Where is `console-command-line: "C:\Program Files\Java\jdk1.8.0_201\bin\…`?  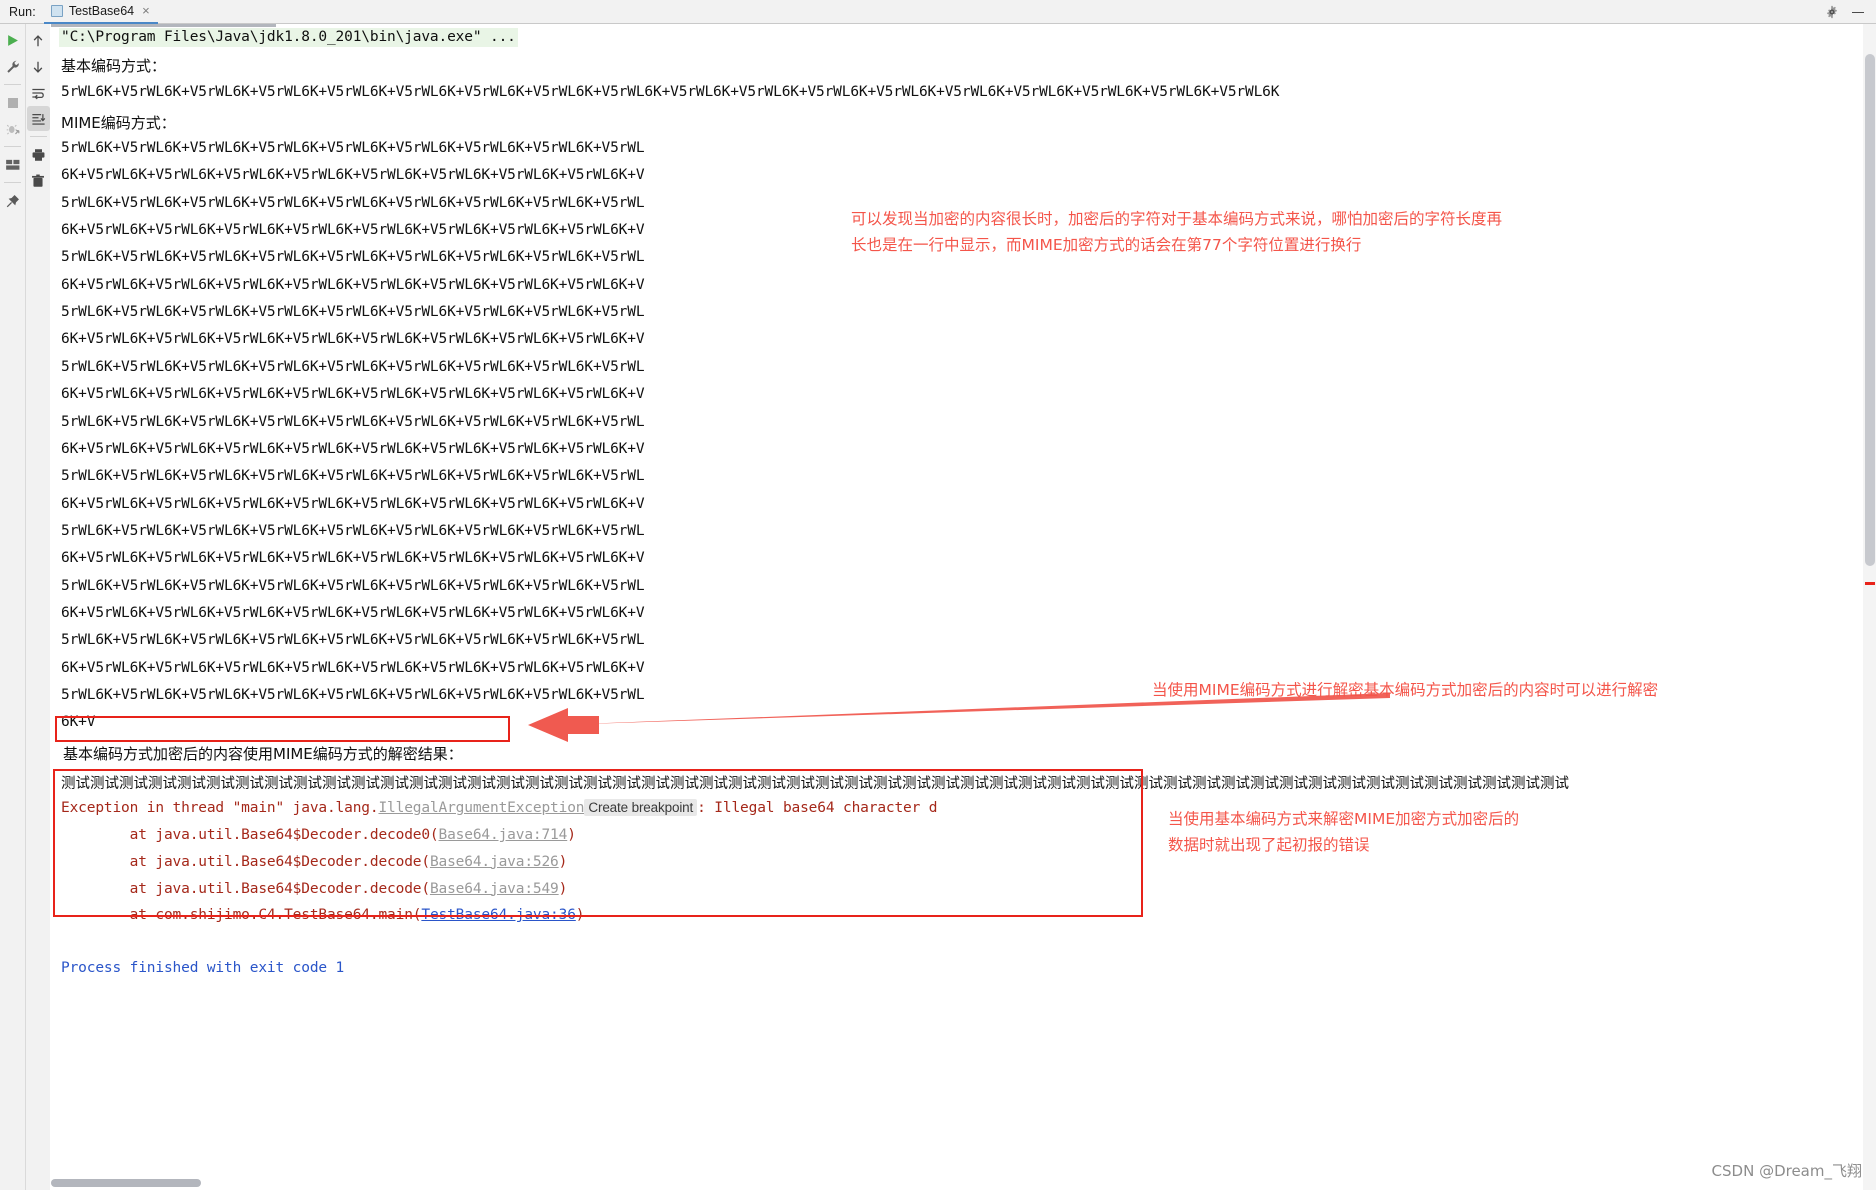 console-command-line: "C:\Program Files\Java\jdk1.8.0_201\bin\… is located at coordinates (288, 37).